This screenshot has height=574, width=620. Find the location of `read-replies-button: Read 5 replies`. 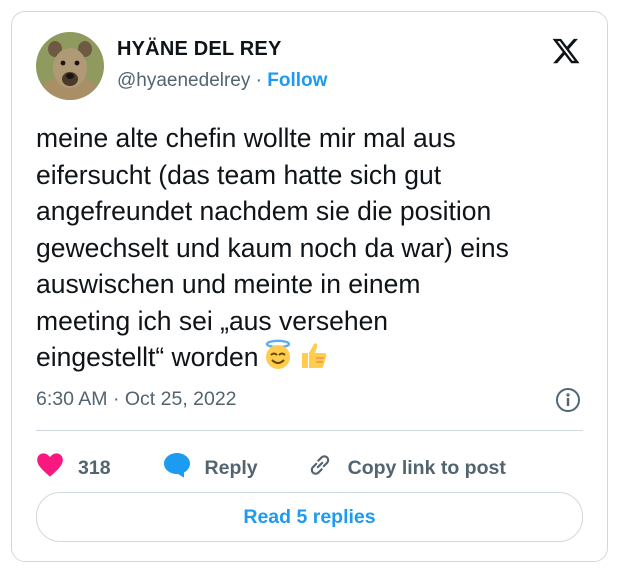

read-replies-button: Read 5 replies is located at coordinates (309, 517).